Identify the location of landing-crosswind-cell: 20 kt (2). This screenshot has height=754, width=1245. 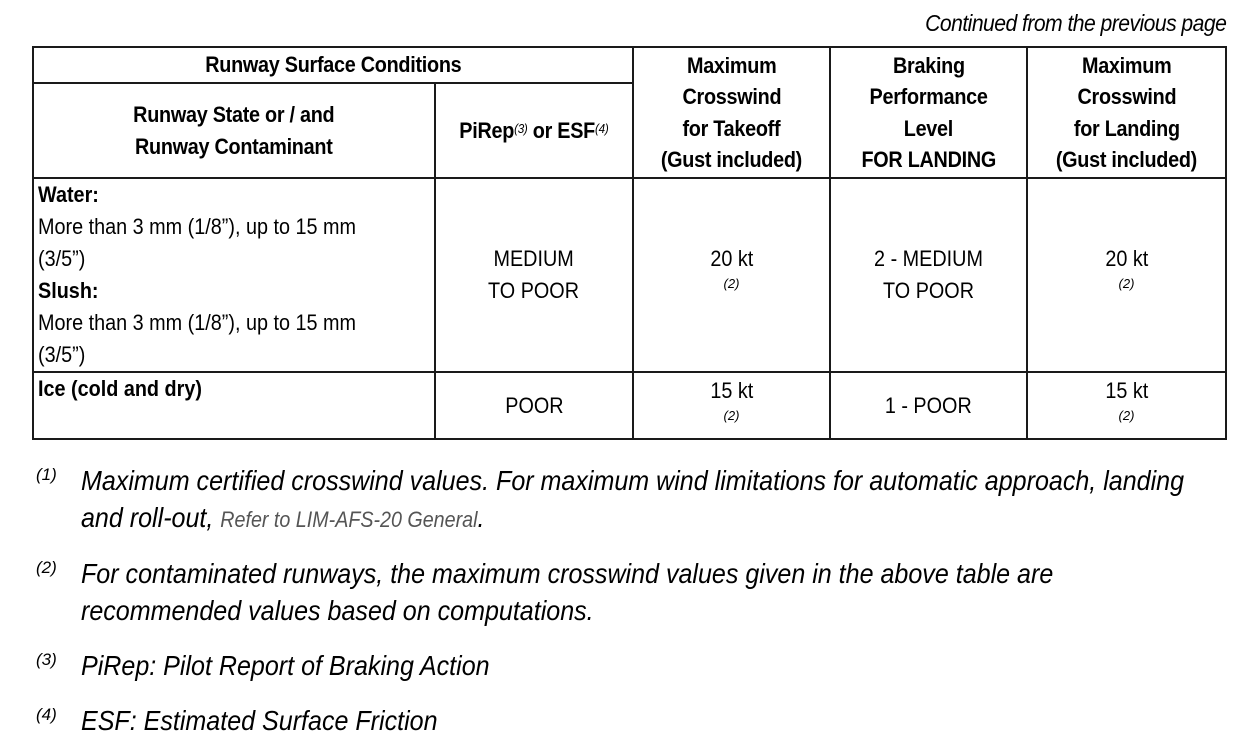
(1126, 275).